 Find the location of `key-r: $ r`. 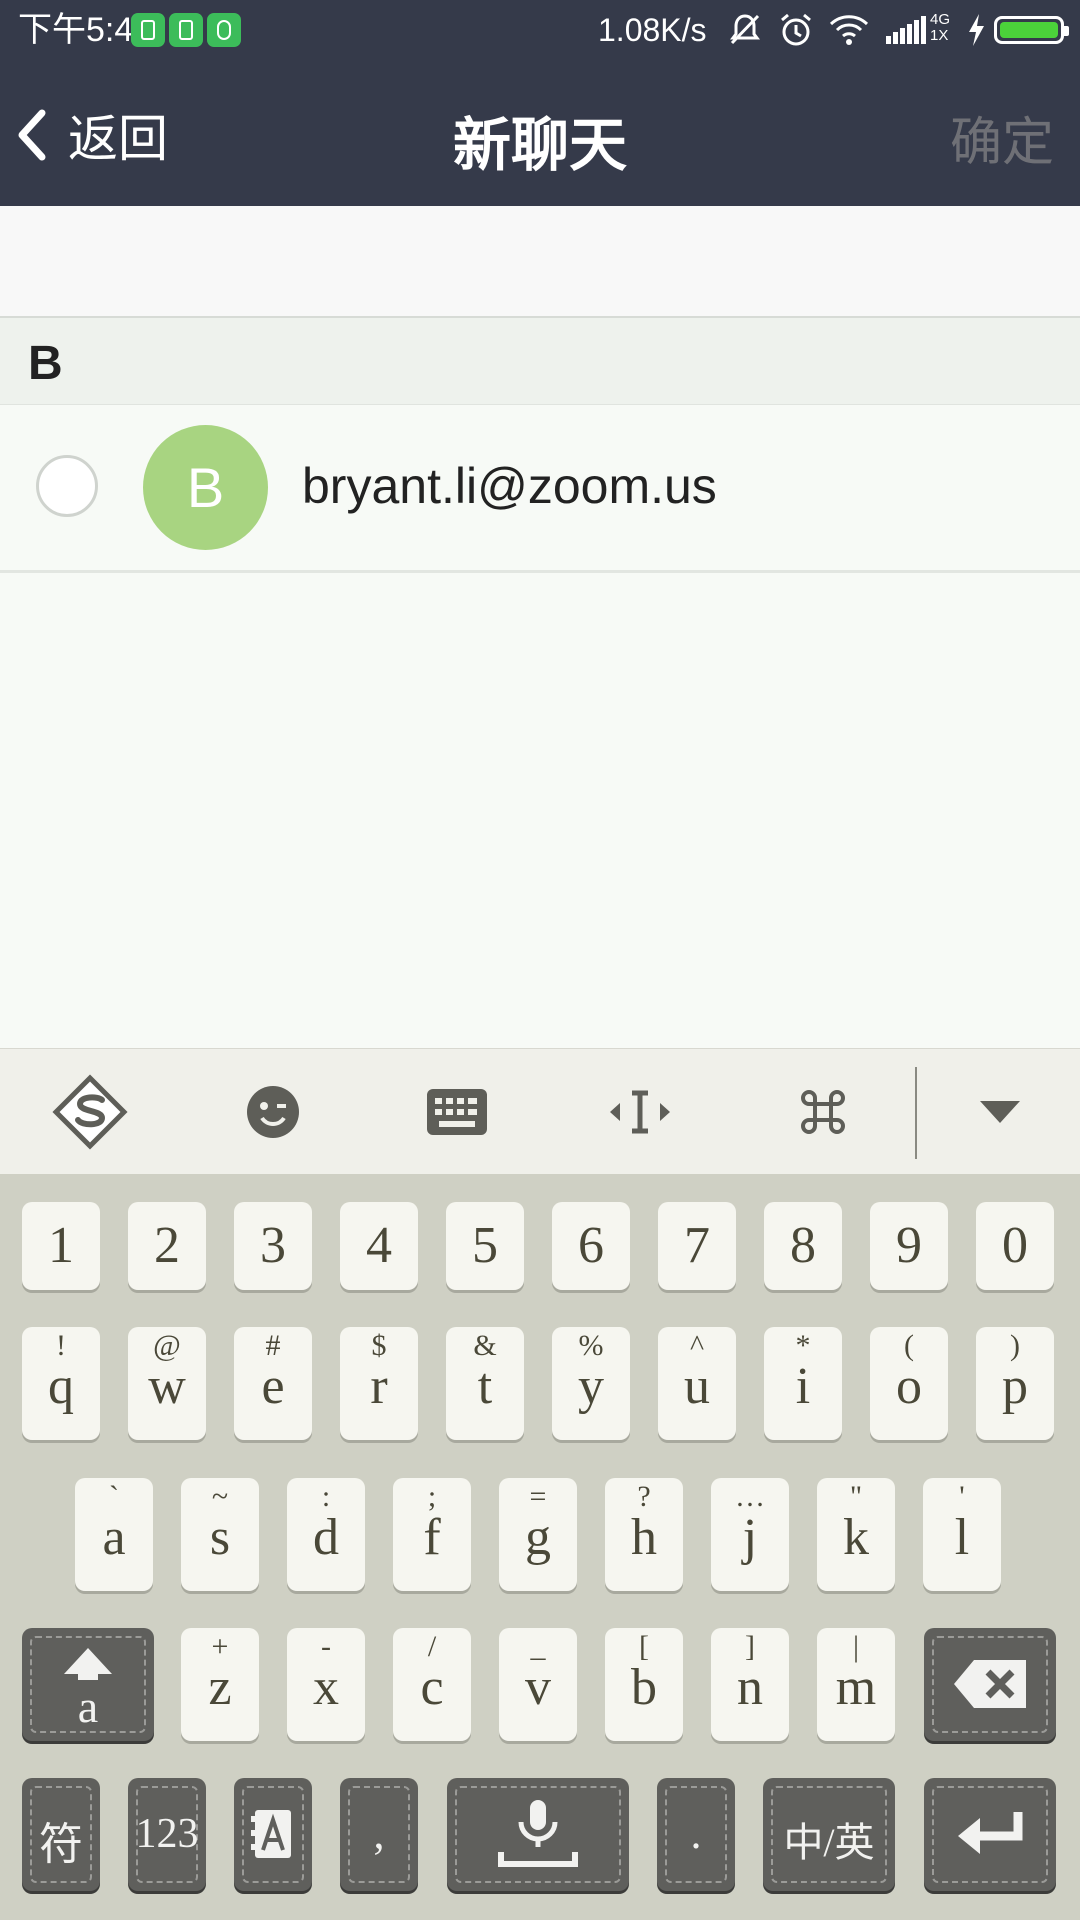

key-r: $ r is located at coordinates (379, 1383).